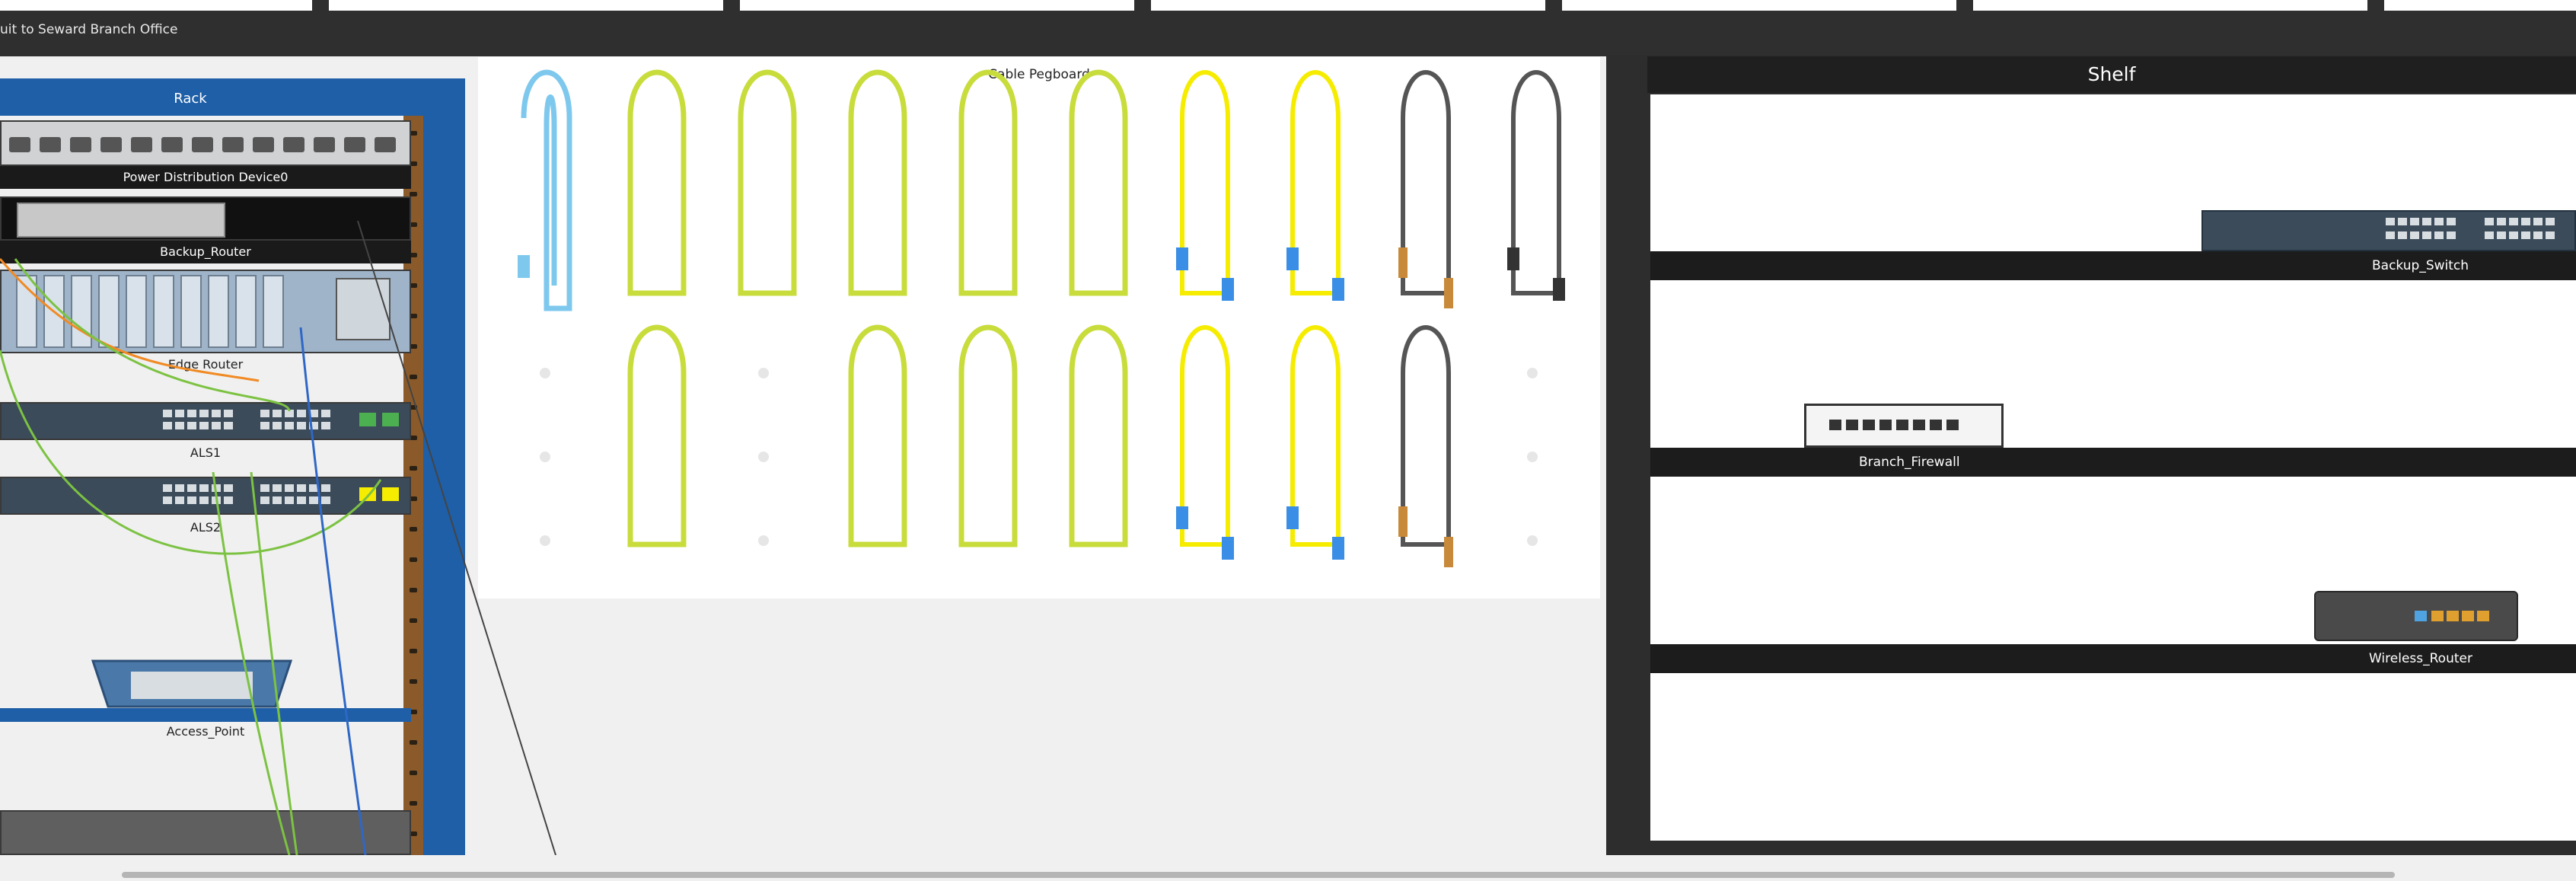  What do you see at coordinates (545, 190) in the screenshot?
I see `console-cable` at bounding box center [545, 190].